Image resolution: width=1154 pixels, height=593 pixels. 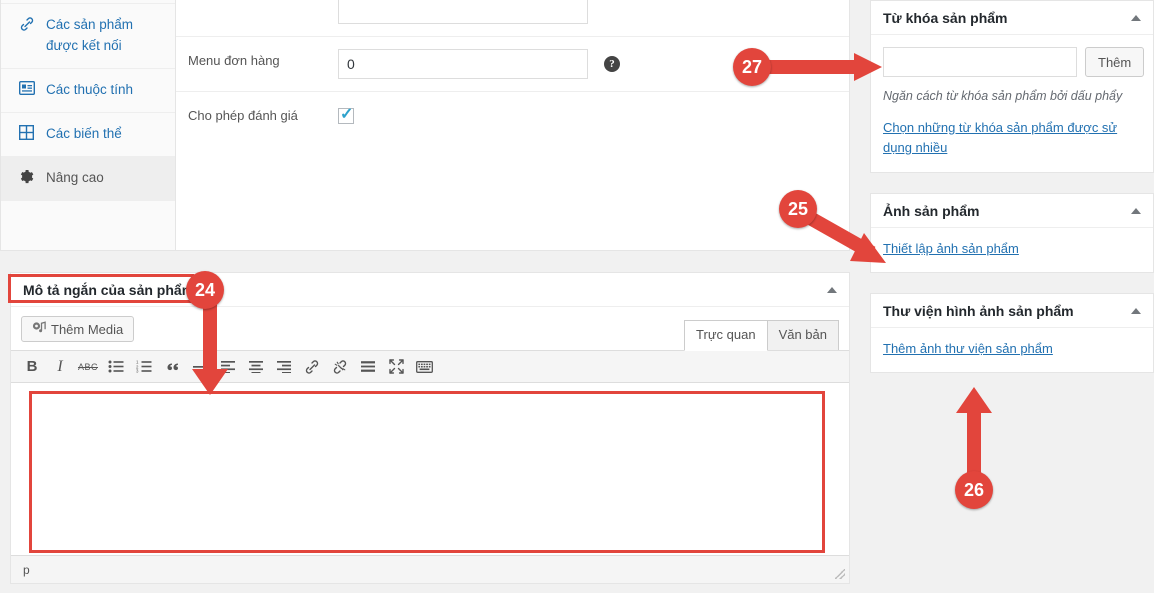 I want to click on editor-format-toolbar: B I ABC 1 2 3, so click(x=430, y=366).